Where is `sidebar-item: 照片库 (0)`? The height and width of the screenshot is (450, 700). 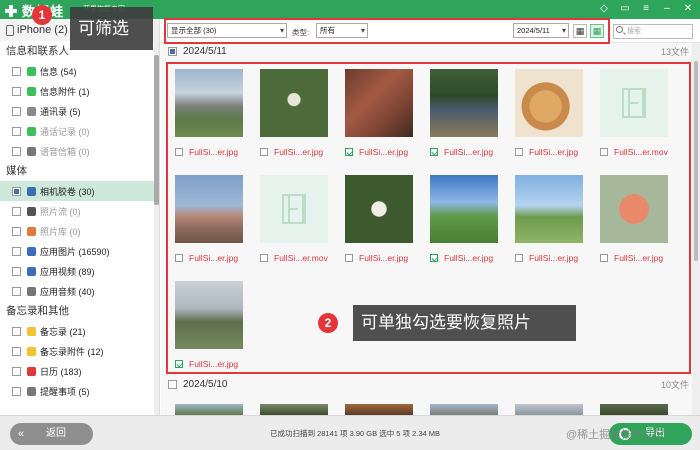
sidebar-item: 照片库 (0) is located at coordinates (79, 231).